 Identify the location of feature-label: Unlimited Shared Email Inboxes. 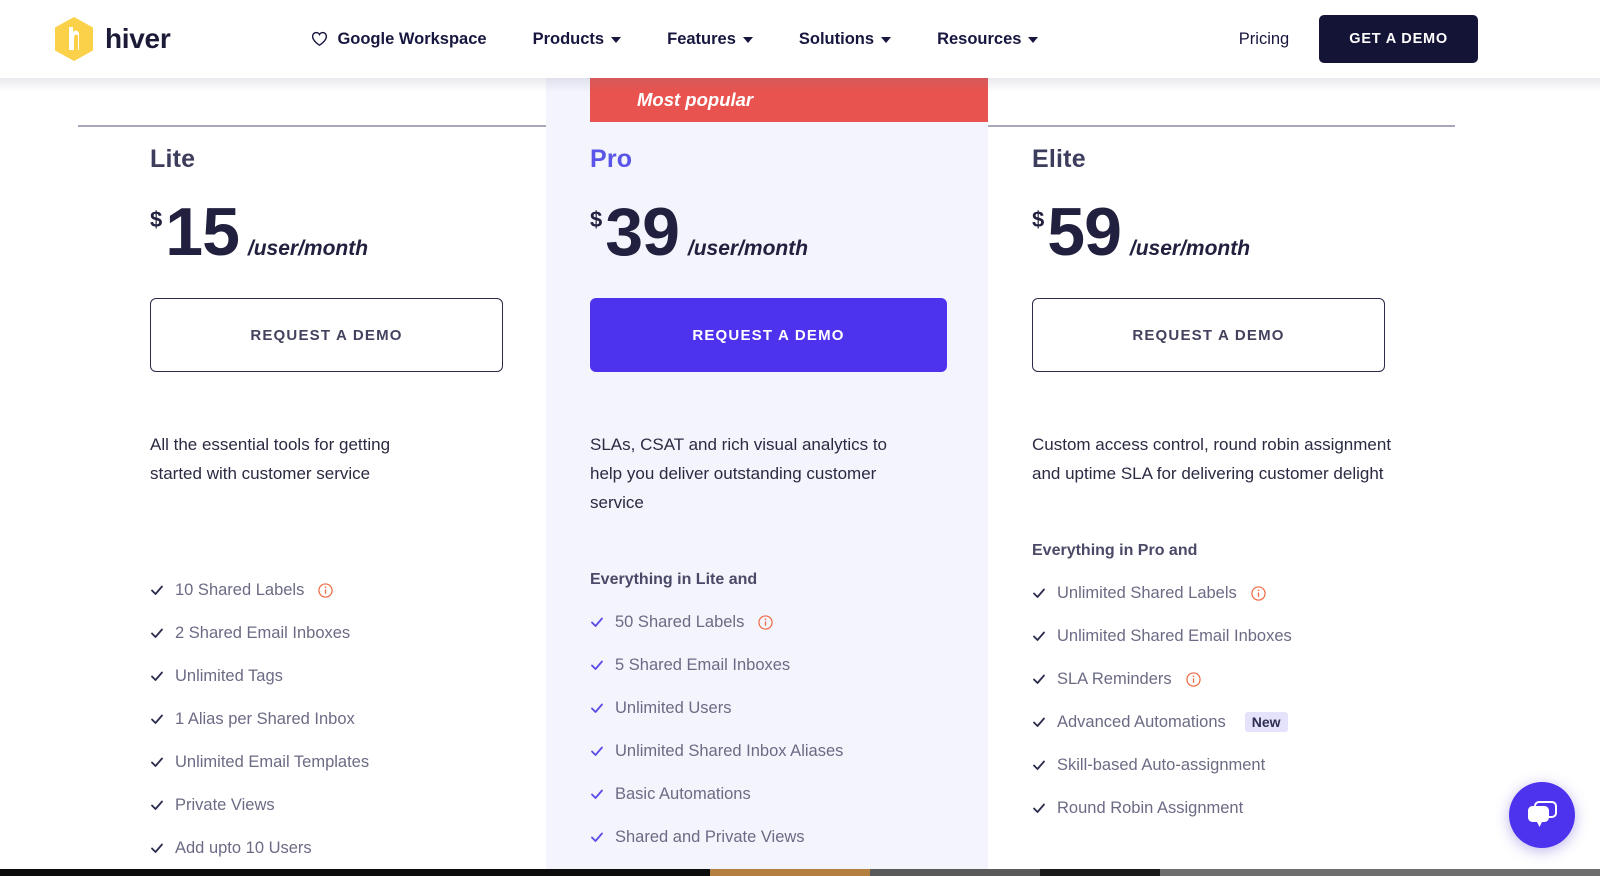
(1174, 636).